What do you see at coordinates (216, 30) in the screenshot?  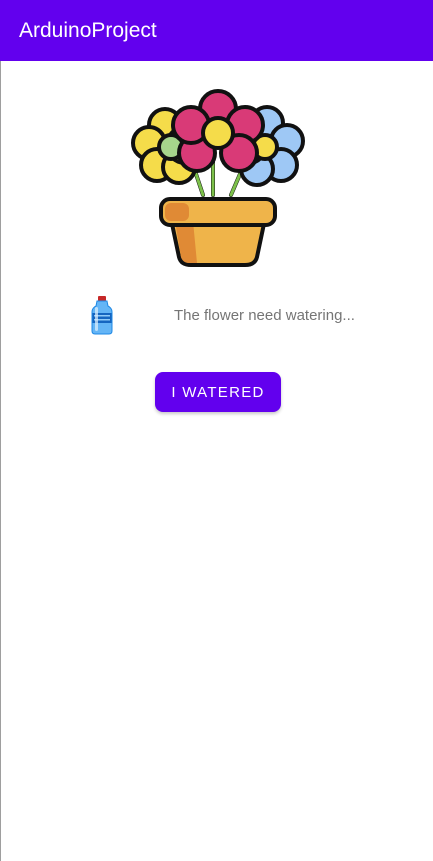 I see `app-bar: ArduinoProject` at bounding box center [216, 30].